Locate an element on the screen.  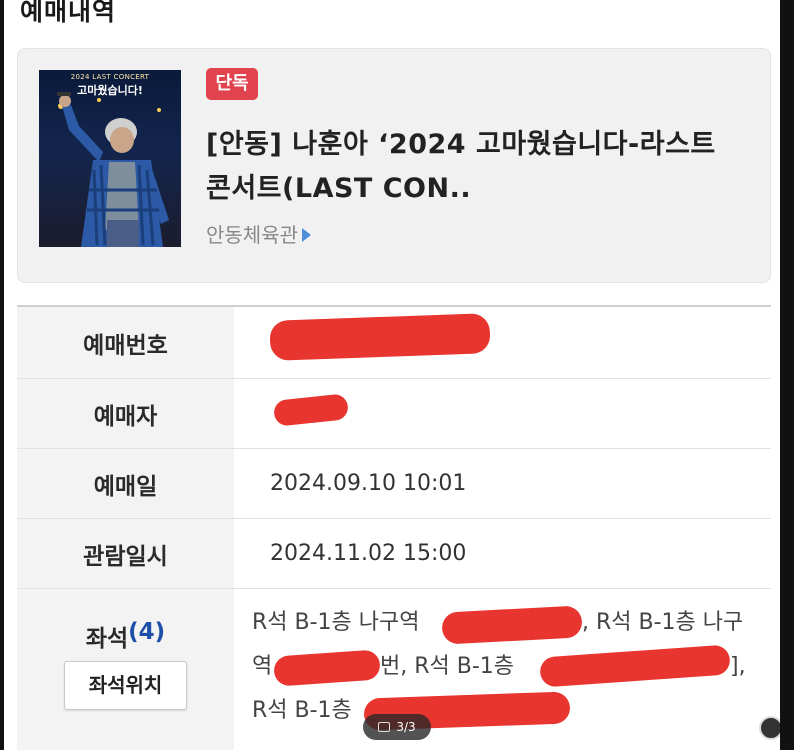
seat-line: R석 B-1층 나구역 , R석 B-1층 나구 is located at coordinates (509, 623).